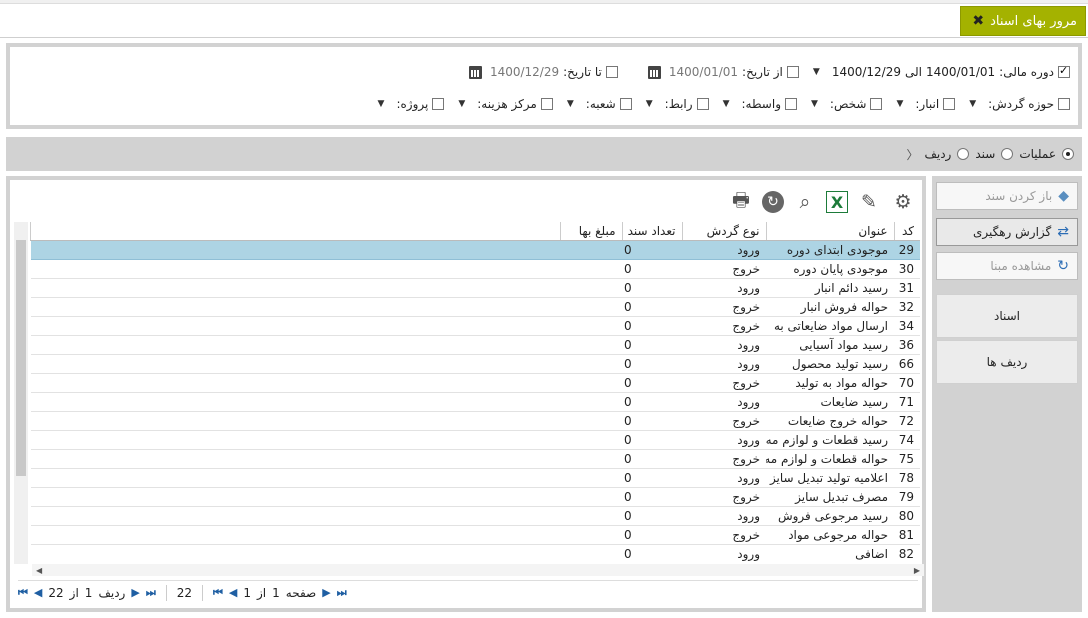 The width and height of the screenshot is (1088, 618). I want to click on next-page-icon: ▶, so click(326, 592).